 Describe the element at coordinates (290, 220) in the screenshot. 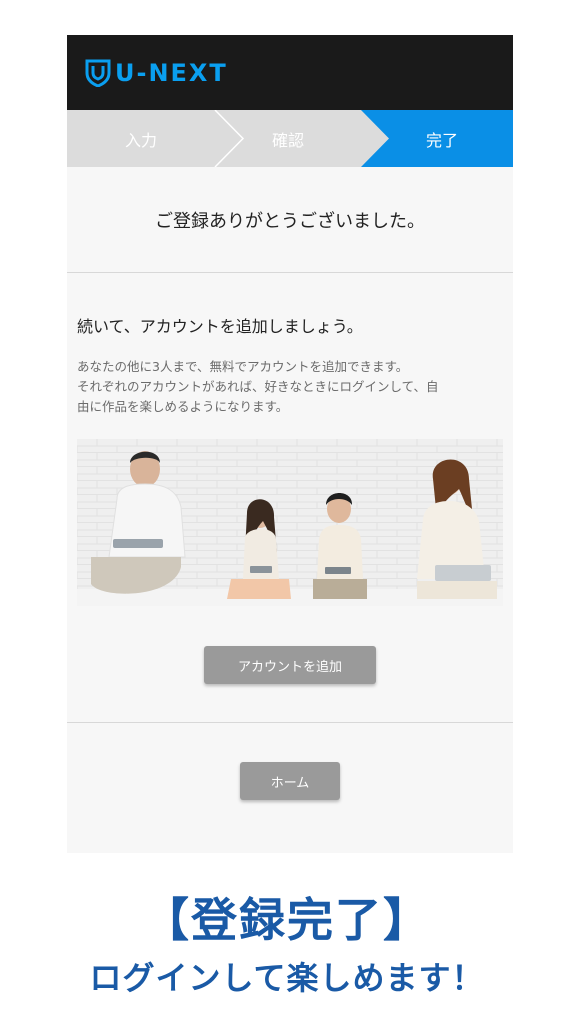

I see `thanks-message: ご登録ありがとうございました。` at that location.